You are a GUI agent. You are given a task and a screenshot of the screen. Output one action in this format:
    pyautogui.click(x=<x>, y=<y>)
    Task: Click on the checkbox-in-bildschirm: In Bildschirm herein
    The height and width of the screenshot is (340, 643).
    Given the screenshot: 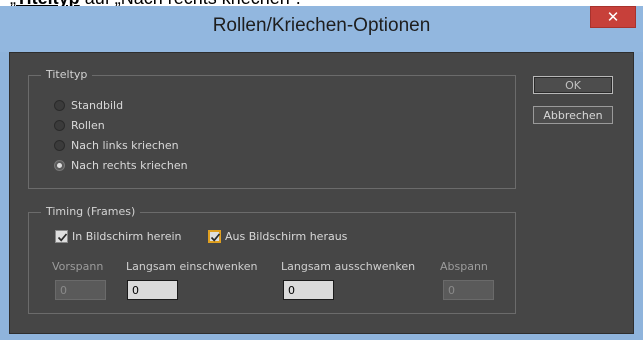 What is the action you would take?
    pyautogui.click(x=118, y=236)
    